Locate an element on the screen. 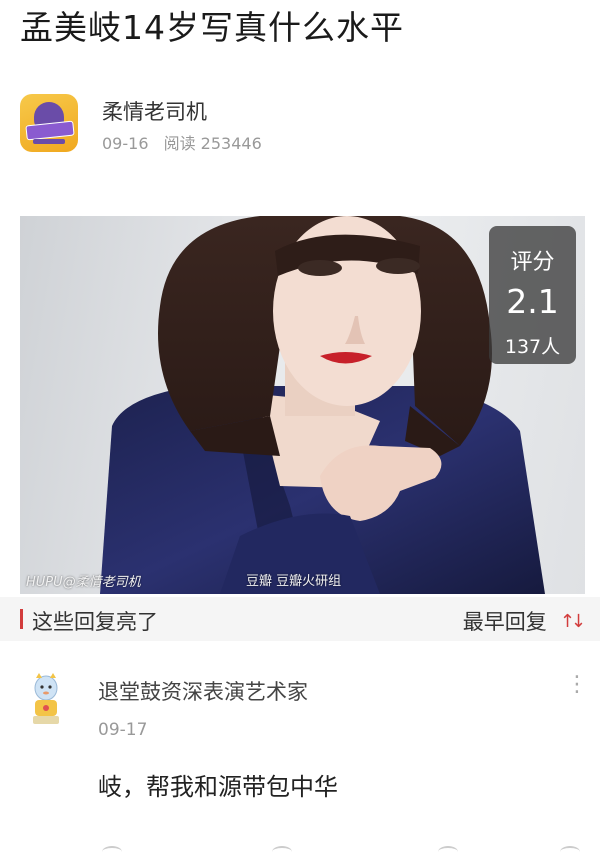 The width and height of the screenshot is (600, 858). post-meta: 09-16 阅读 253446 is located at coordinates (187, 142).